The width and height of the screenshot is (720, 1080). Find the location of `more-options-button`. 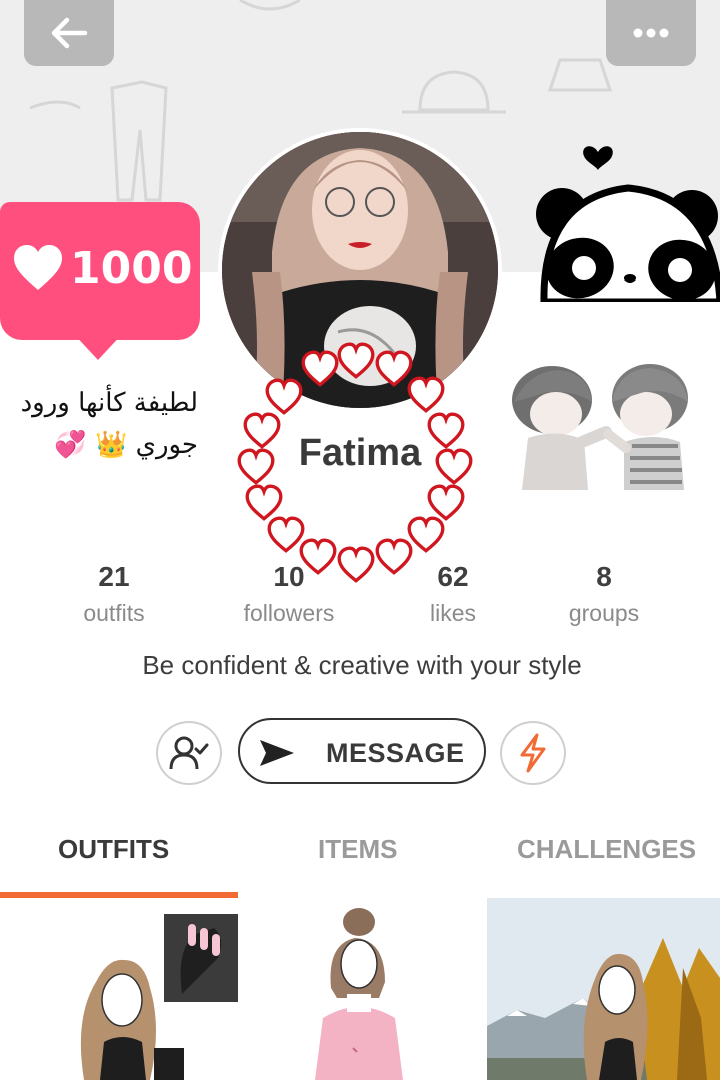

more-options-button is located at coordinates (651, 33).